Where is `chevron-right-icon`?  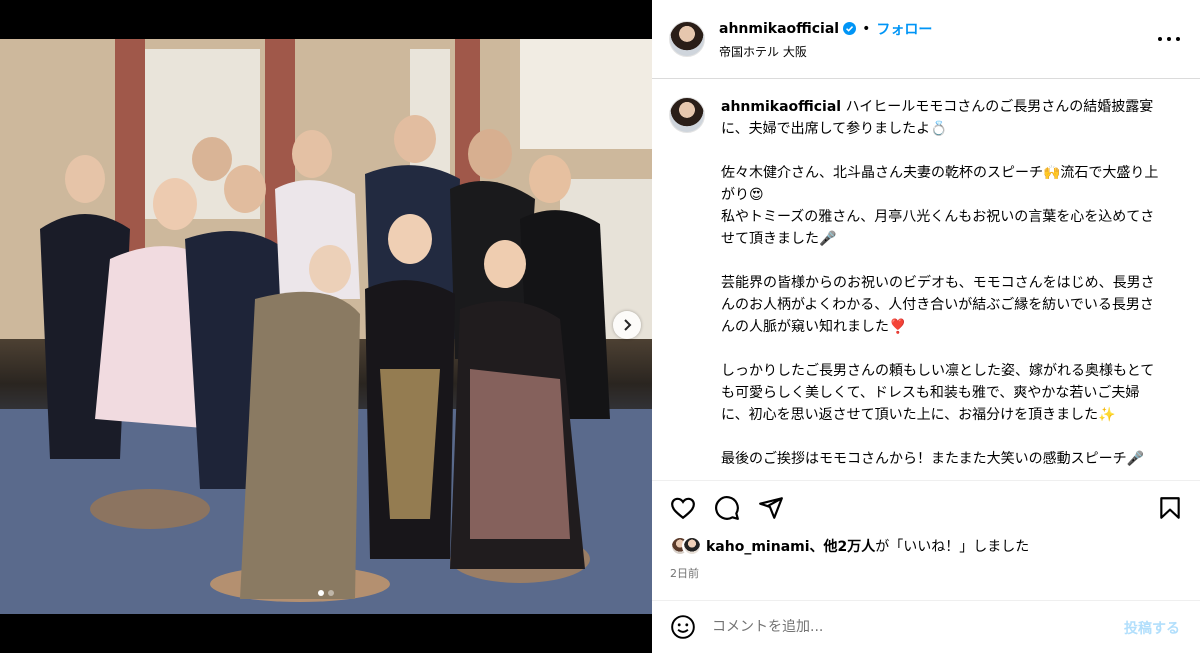 chevron-right-icon is located at coordinates (628, 325).